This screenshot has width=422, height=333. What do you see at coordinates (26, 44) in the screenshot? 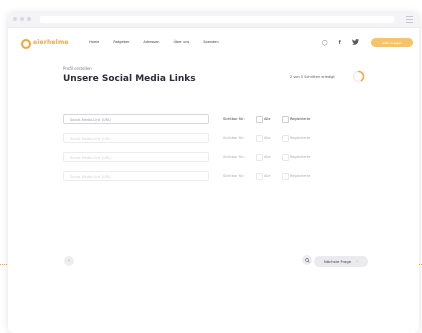
I see `logo-icon` at bounding box center [26, 44].